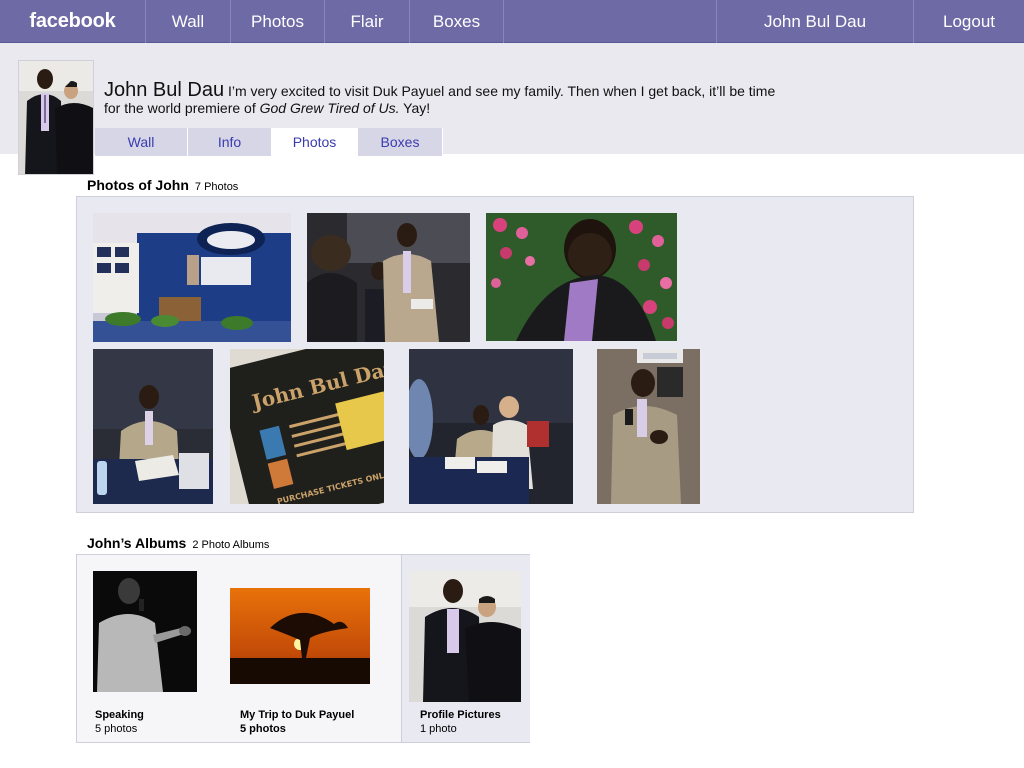 This screenshot has width=1024, height=768. Describe the element at coordinates (329, 108) in the screenshot. I see `status-text-emph: God Grew Tired of Us.` at that location.